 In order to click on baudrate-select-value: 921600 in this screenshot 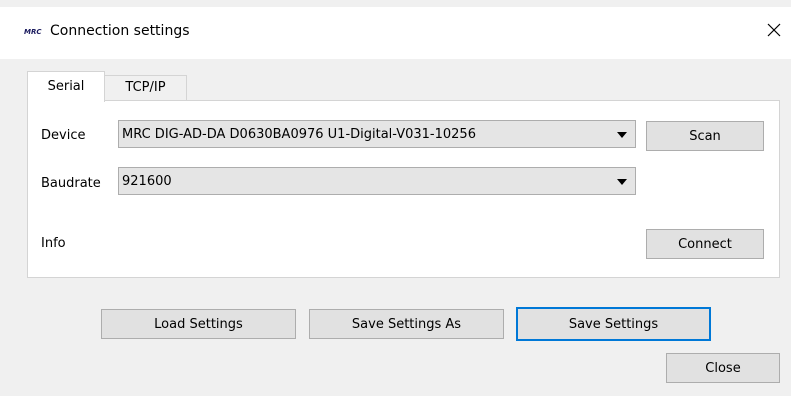, I will do `click(147, 181)`.